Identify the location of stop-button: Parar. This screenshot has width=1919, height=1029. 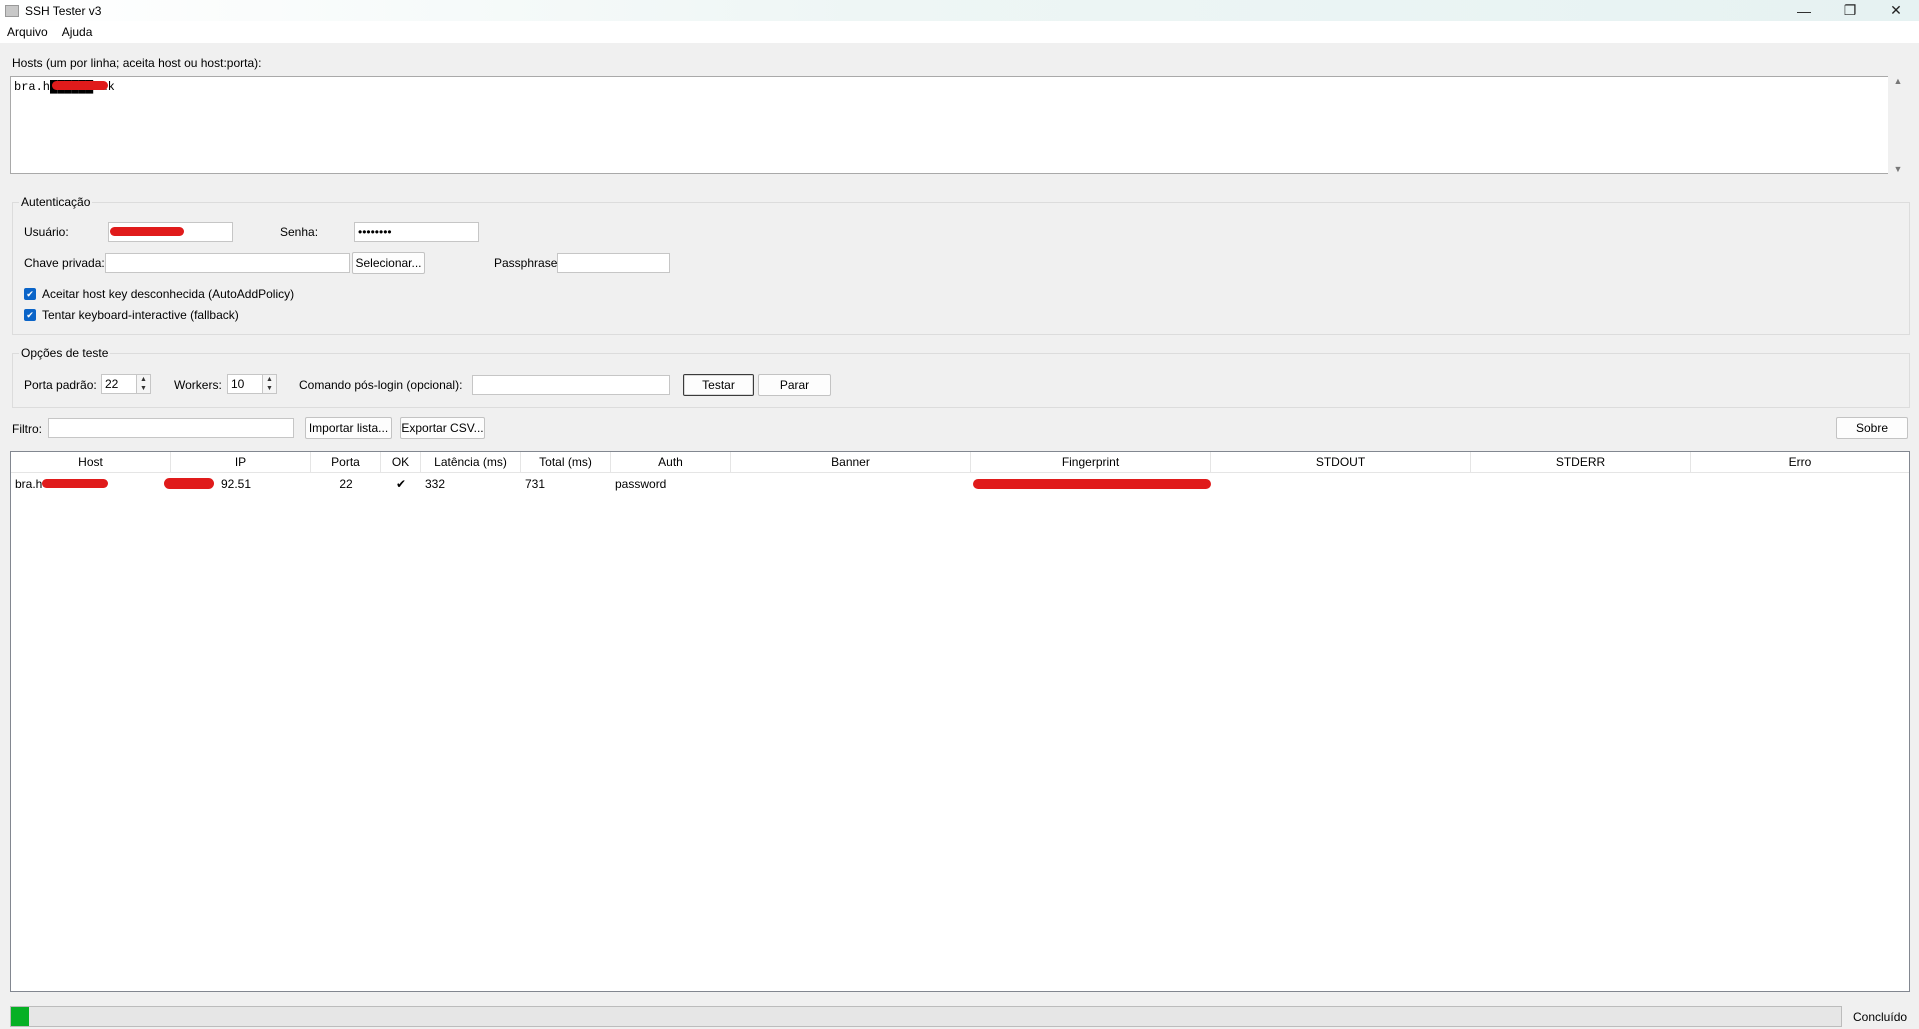
(794, 385).